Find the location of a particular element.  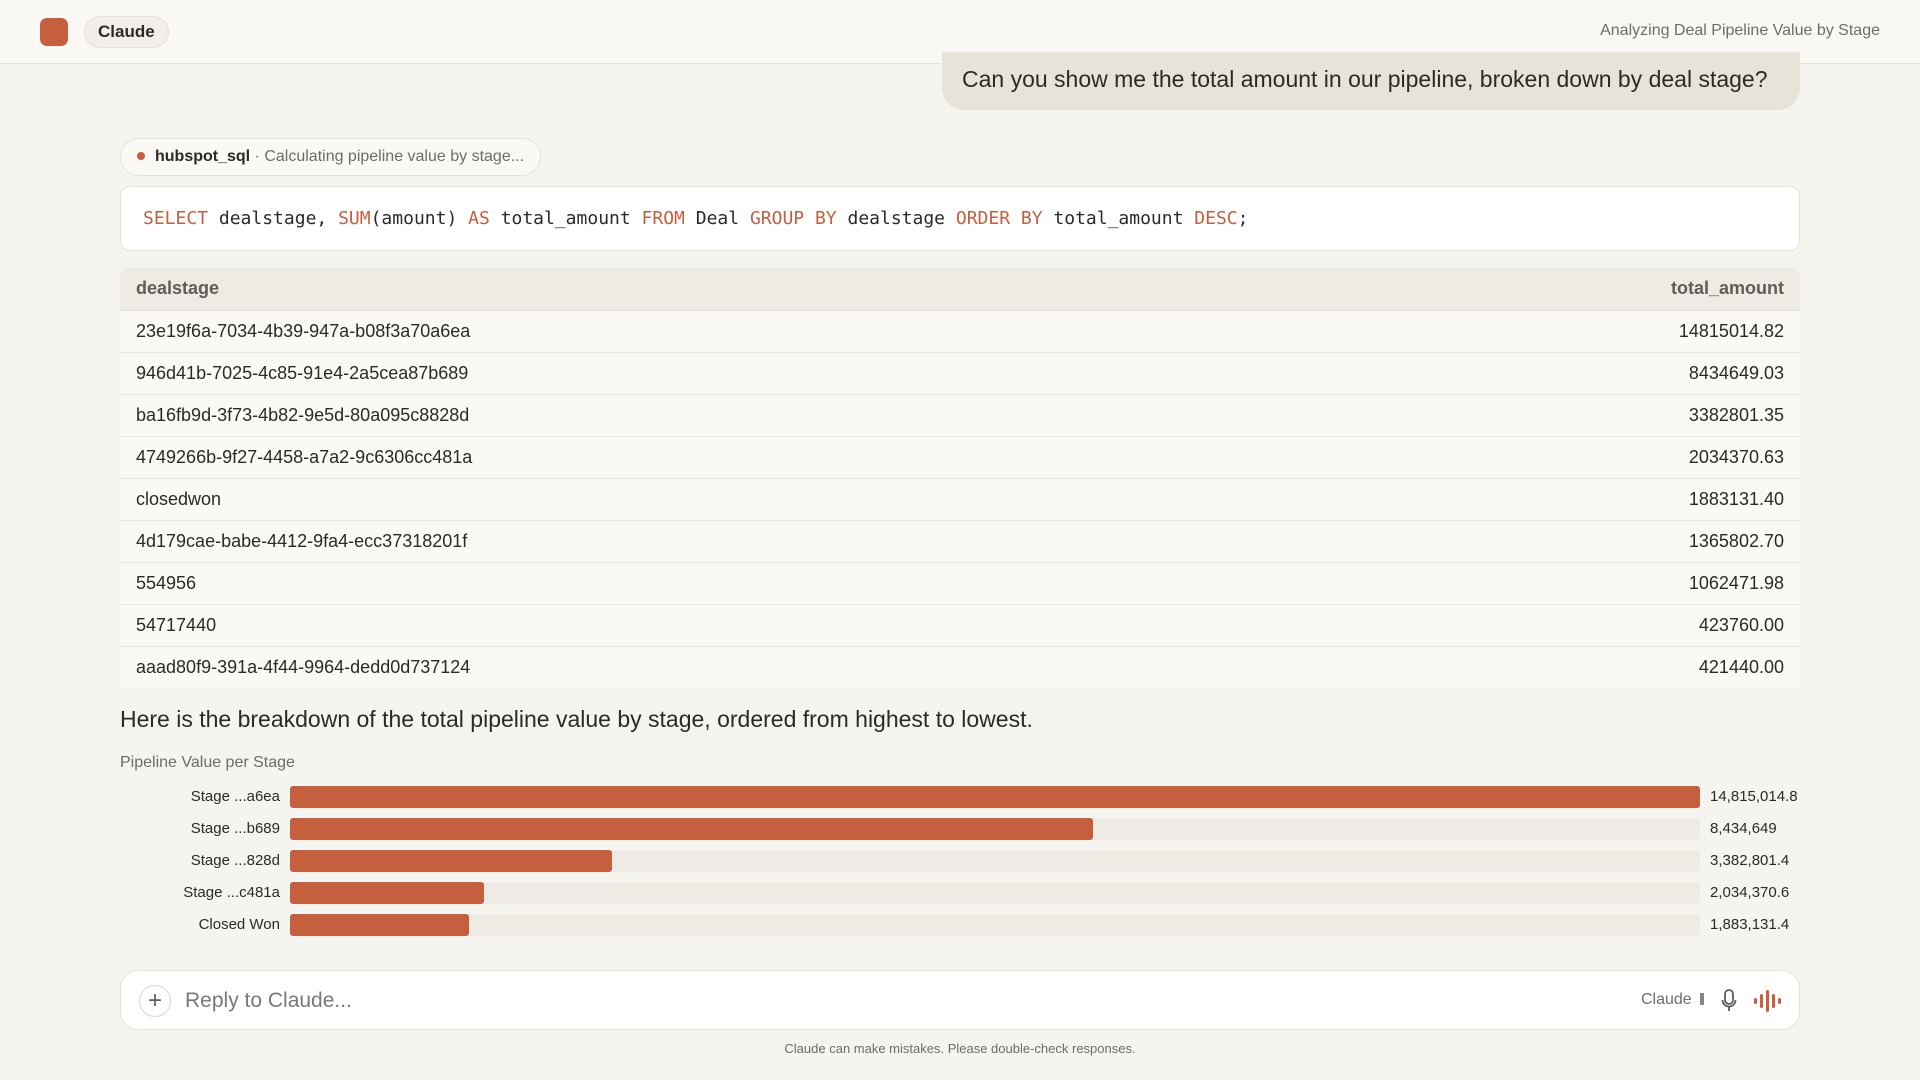

table-row: 554956 1062471.98 is located at coordinates (960, 583).